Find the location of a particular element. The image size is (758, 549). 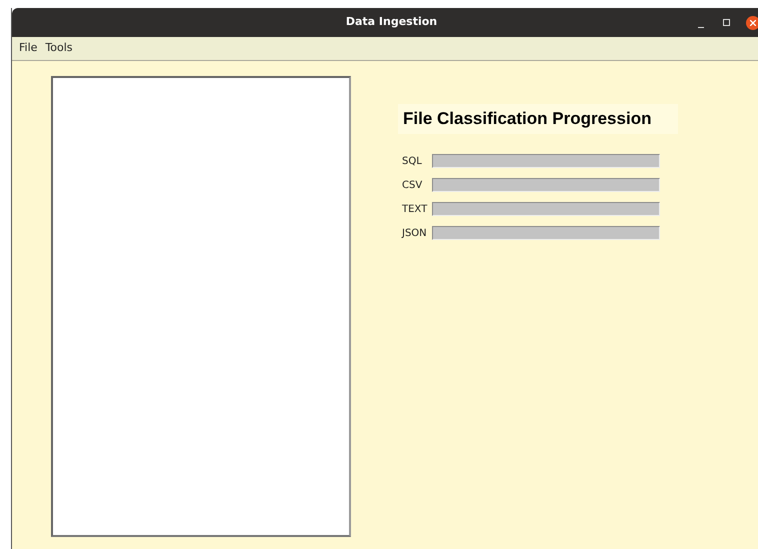

progress-label: CSV is located at coordinates (412, 185).